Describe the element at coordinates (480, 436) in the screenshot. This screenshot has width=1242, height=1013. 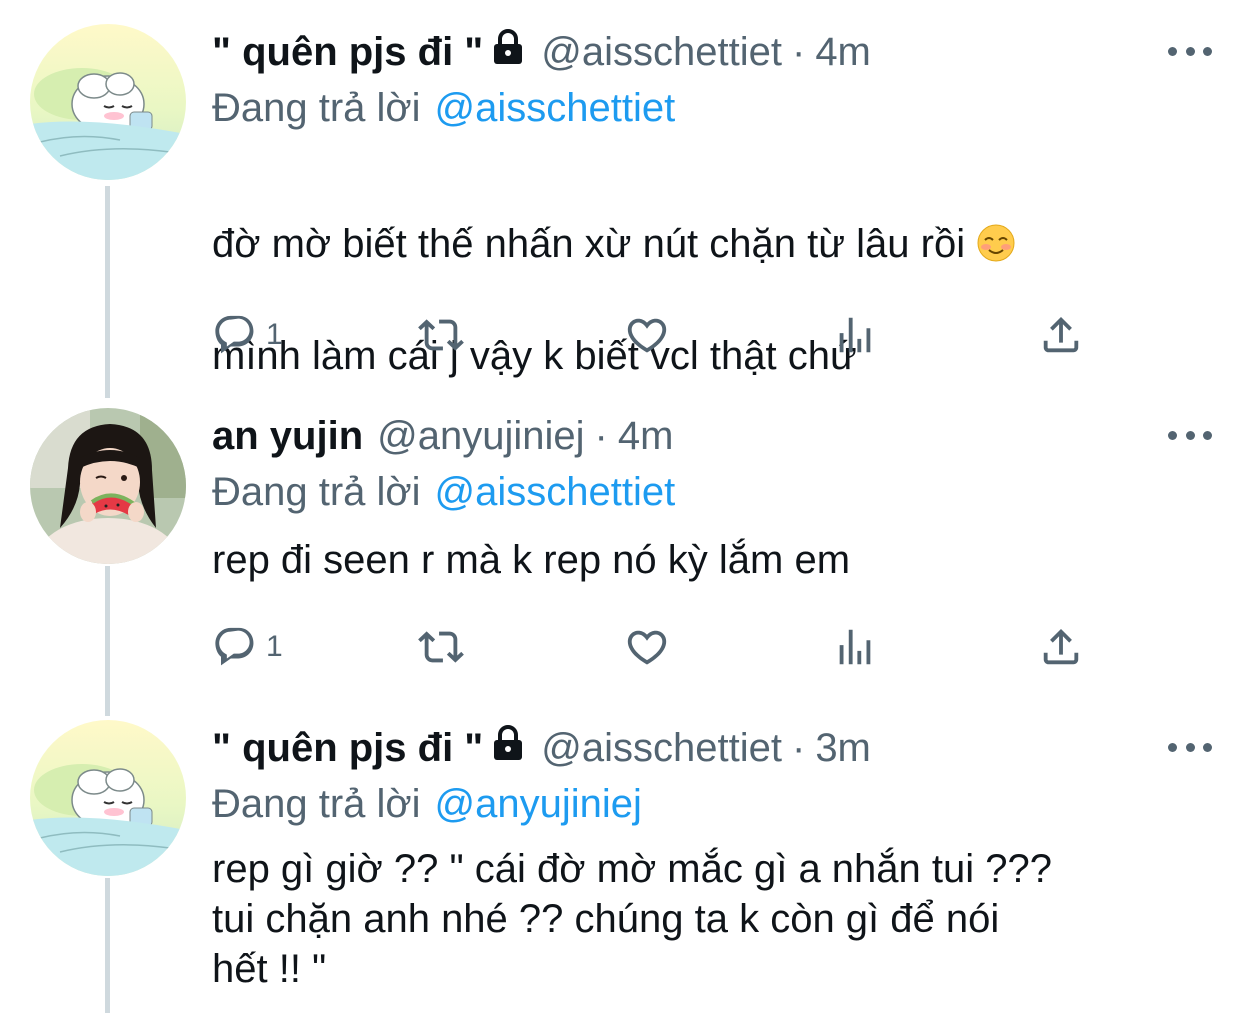
I see `handle: @anyujiniej` at that location.